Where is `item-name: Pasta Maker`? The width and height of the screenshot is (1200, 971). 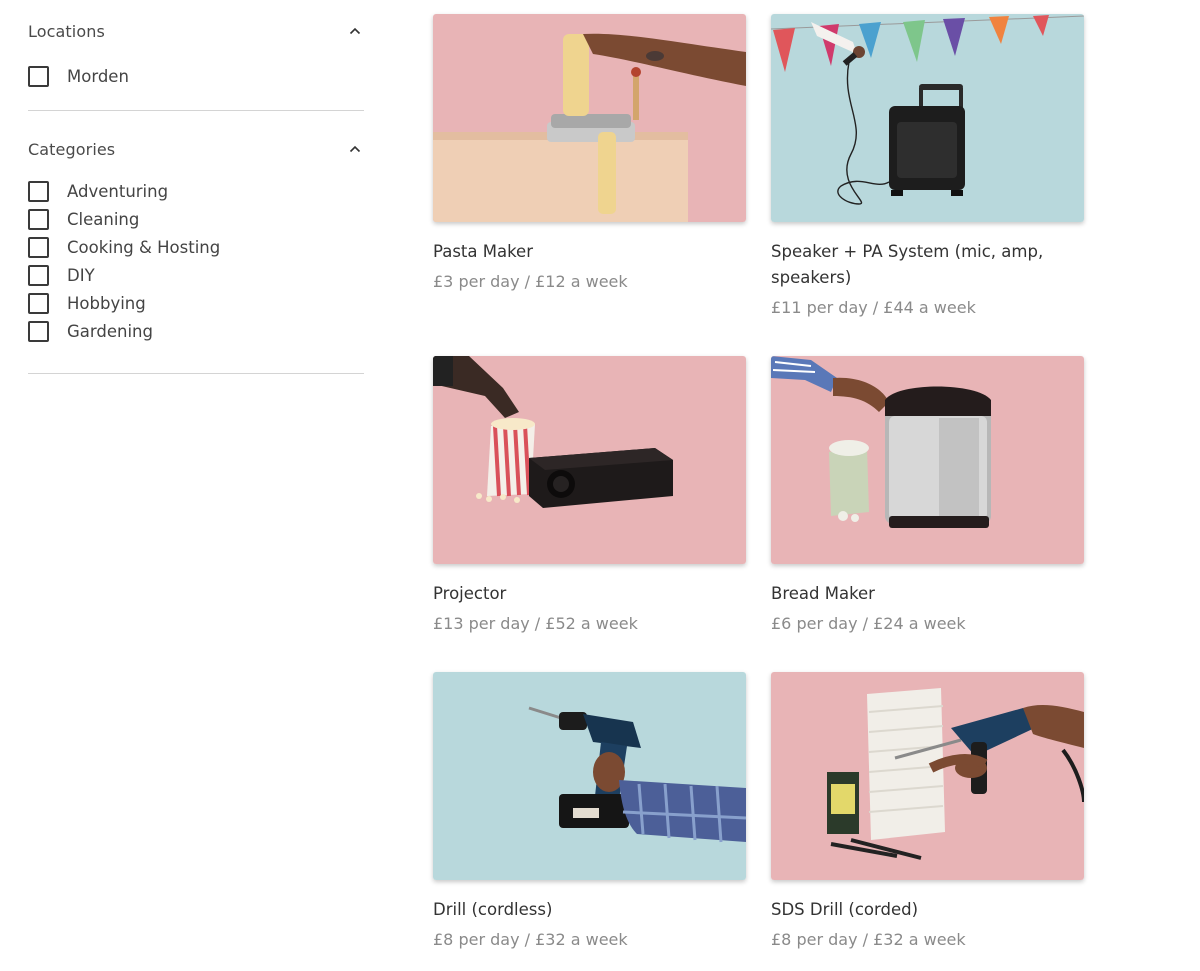 item-name: Pasta Maker is located at coordinates (589, 252).